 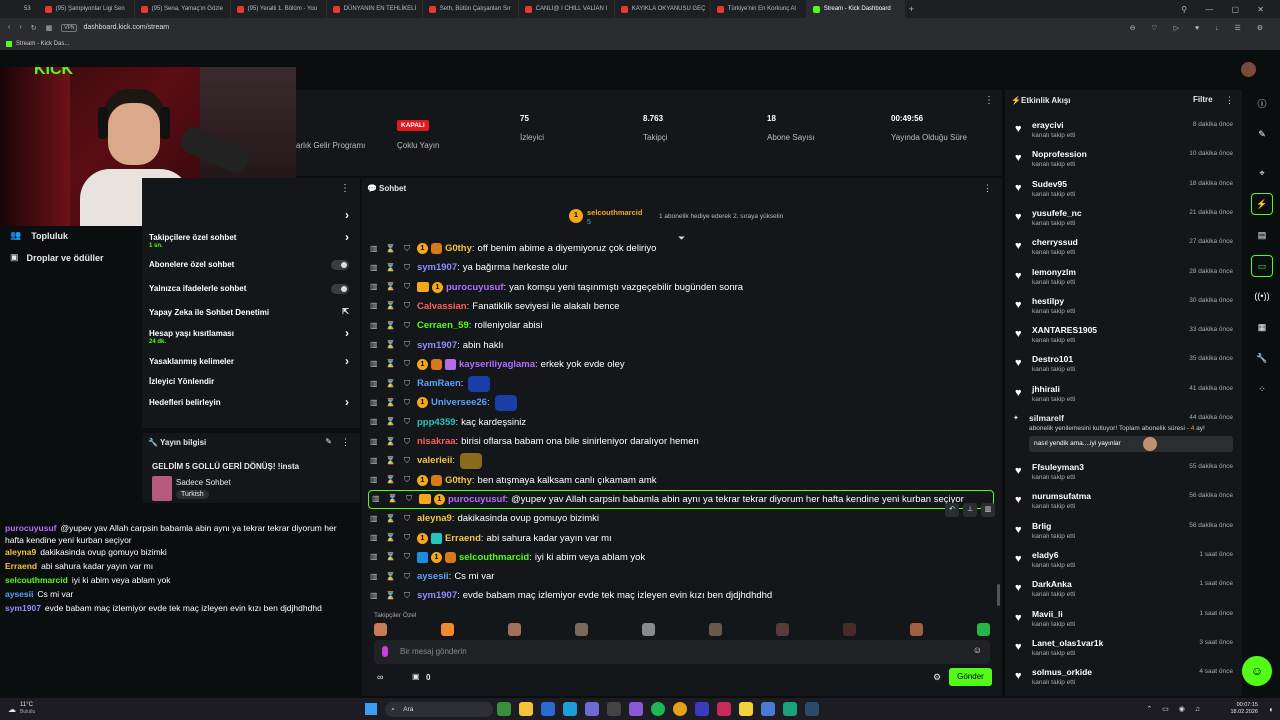 What do you see at coordinates (252, 239) in the screenshot?
I see `settings-row: Takipçilere özel sohbet 1 sn. ›` at bounding box center [252, 239].